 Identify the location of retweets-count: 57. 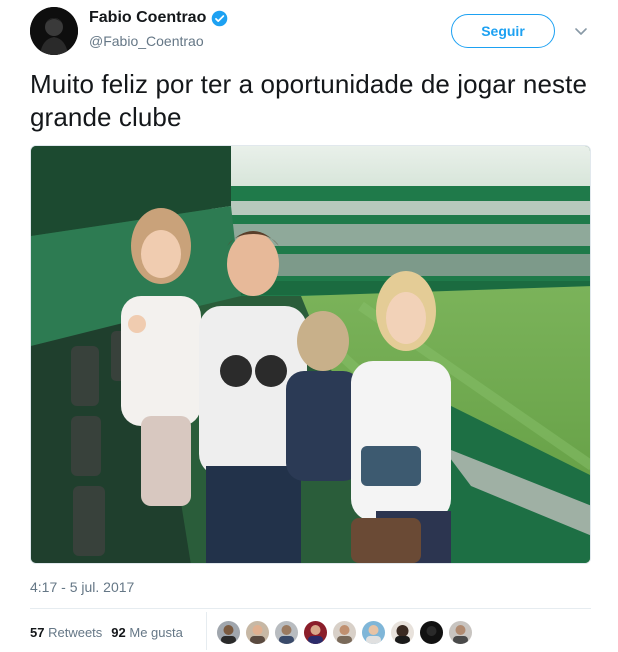
(37, 632).